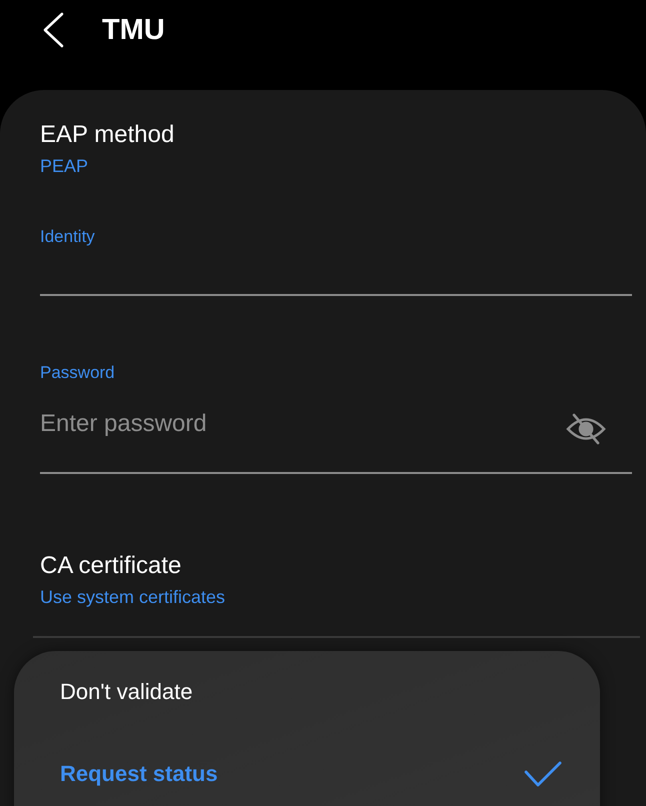  What do you see at coordinates (111, 566) in the screenshot?
I see `setting-label: CA certificate` at bounding box center [111, 566].